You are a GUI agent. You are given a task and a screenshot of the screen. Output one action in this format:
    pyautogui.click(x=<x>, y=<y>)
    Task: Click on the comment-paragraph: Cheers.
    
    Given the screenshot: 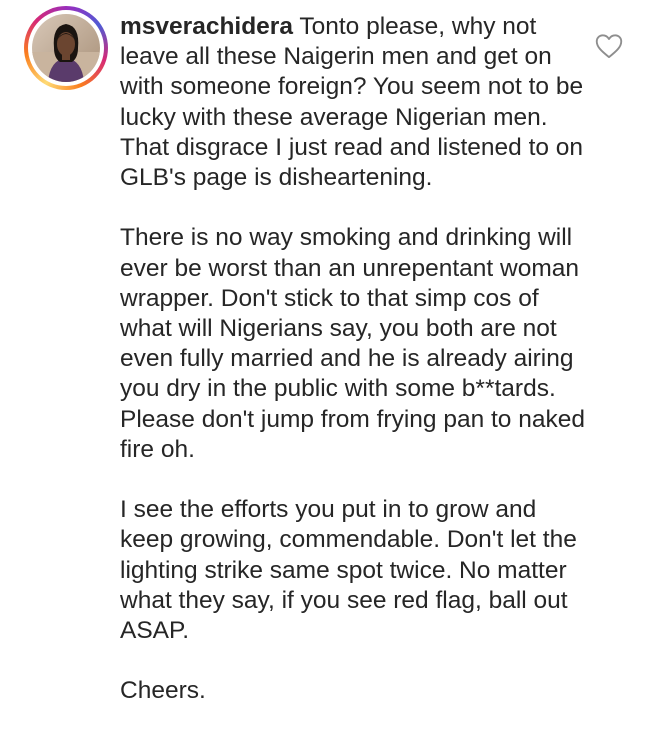 What is the action you would take?
    pyautogui.click(x=163, y=691)
    